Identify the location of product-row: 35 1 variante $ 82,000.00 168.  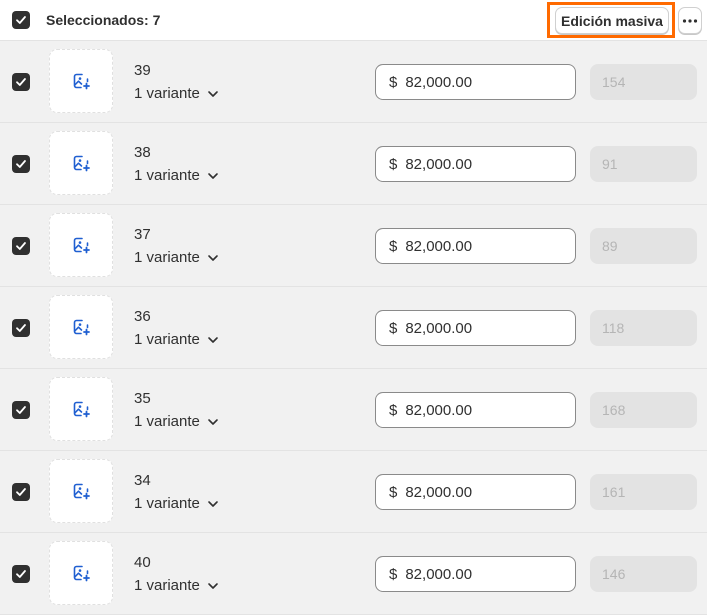
(353, 410).